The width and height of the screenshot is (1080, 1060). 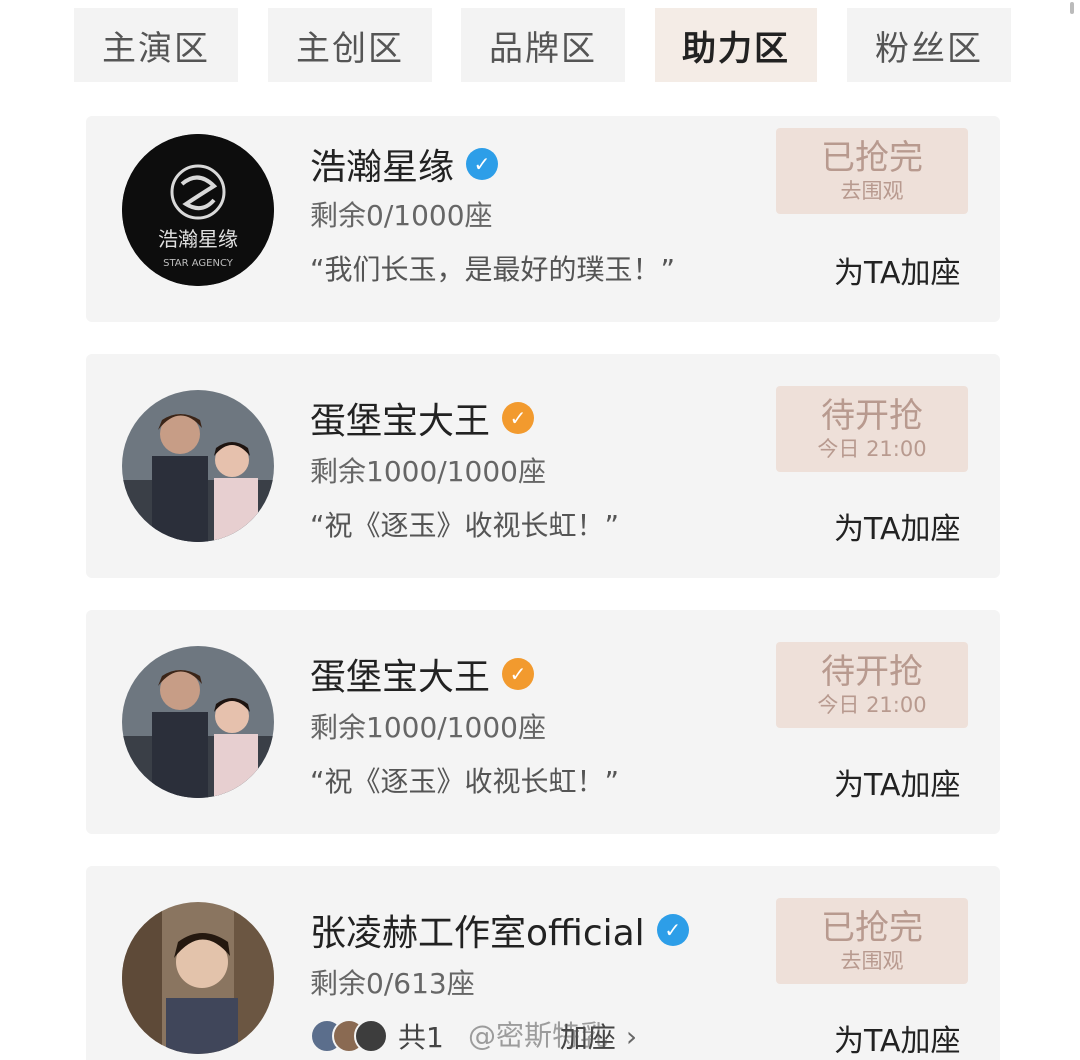 What do you see at coordinates (631, 1036) in the screenshot?
I see `chevron-right-icon: ›` at bounding box center [631, 1036].